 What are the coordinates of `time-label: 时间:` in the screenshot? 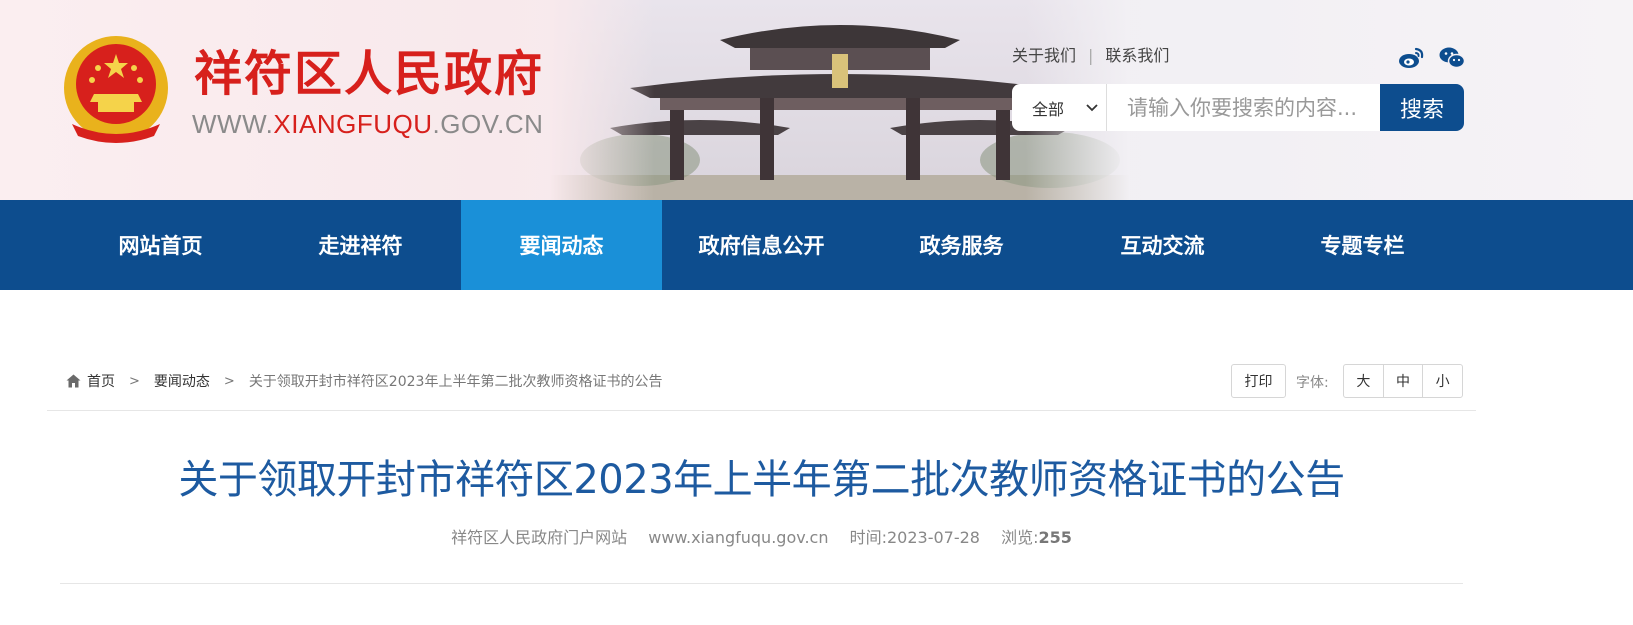 It's located at (868, 537).